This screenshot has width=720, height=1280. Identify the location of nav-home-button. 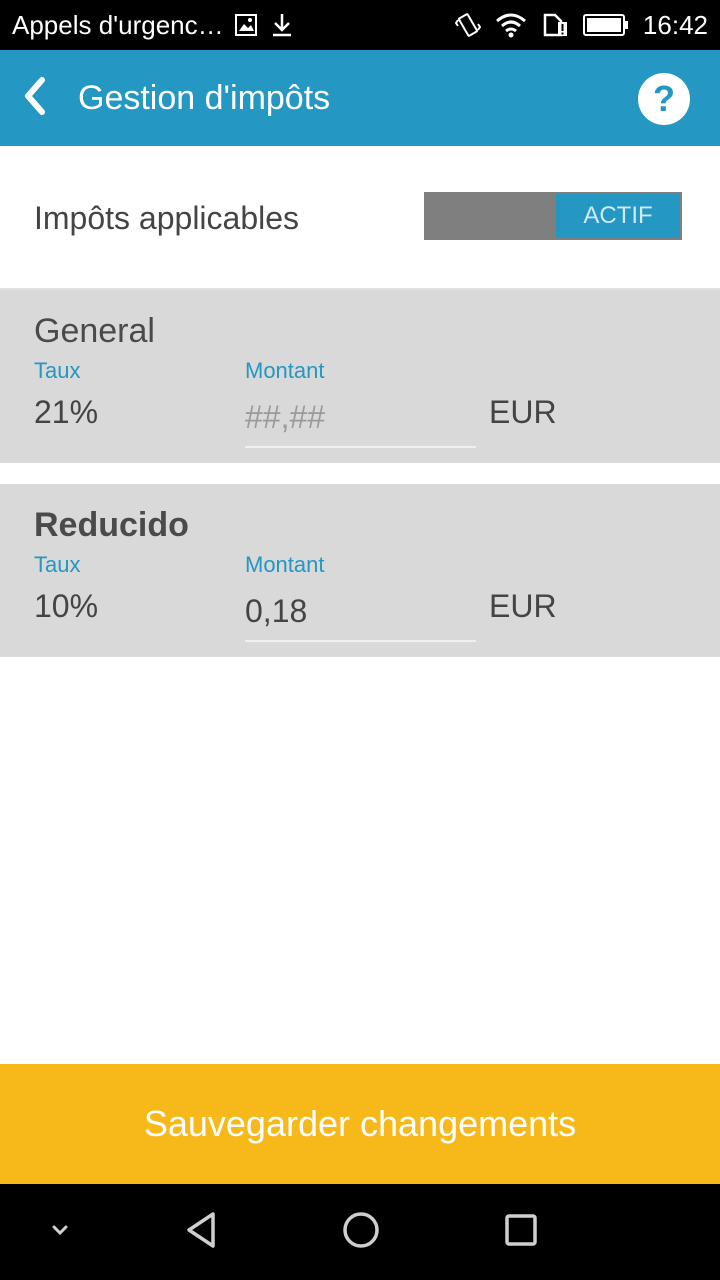
(361, 1232).